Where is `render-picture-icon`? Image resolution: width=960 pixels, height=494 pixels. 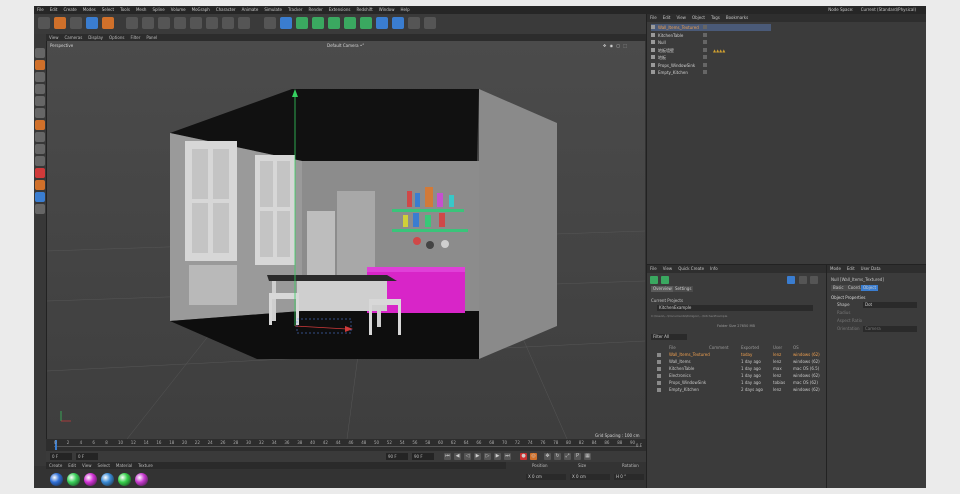 render-picture-icon is located at coordinates (228, 23).